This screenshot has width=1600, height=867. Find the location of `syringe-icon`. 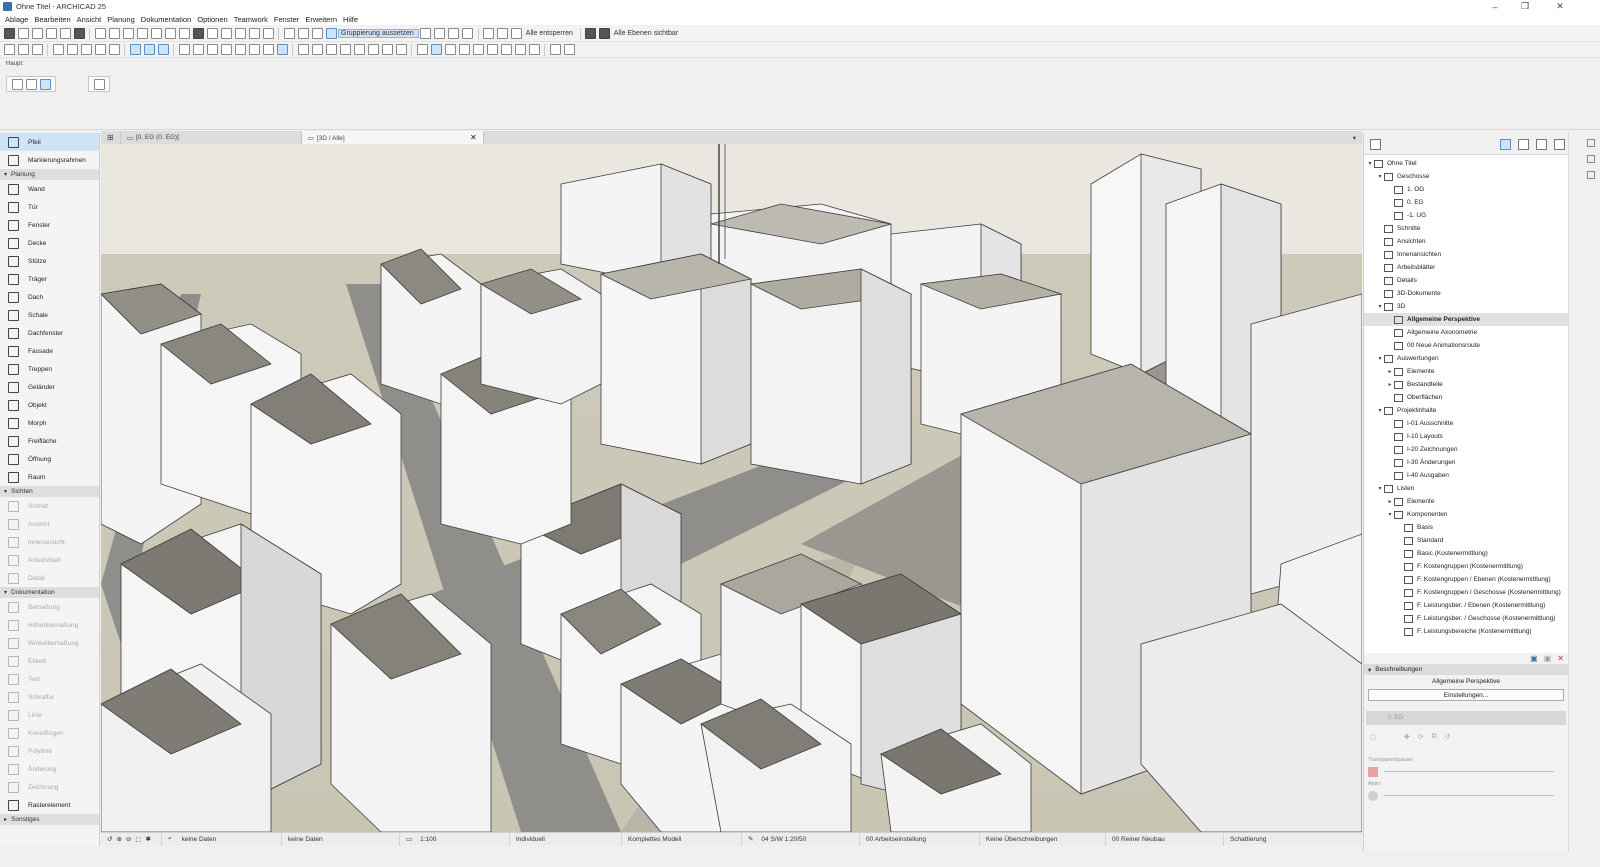

syringe-icon is located at coordinates (100, 49).